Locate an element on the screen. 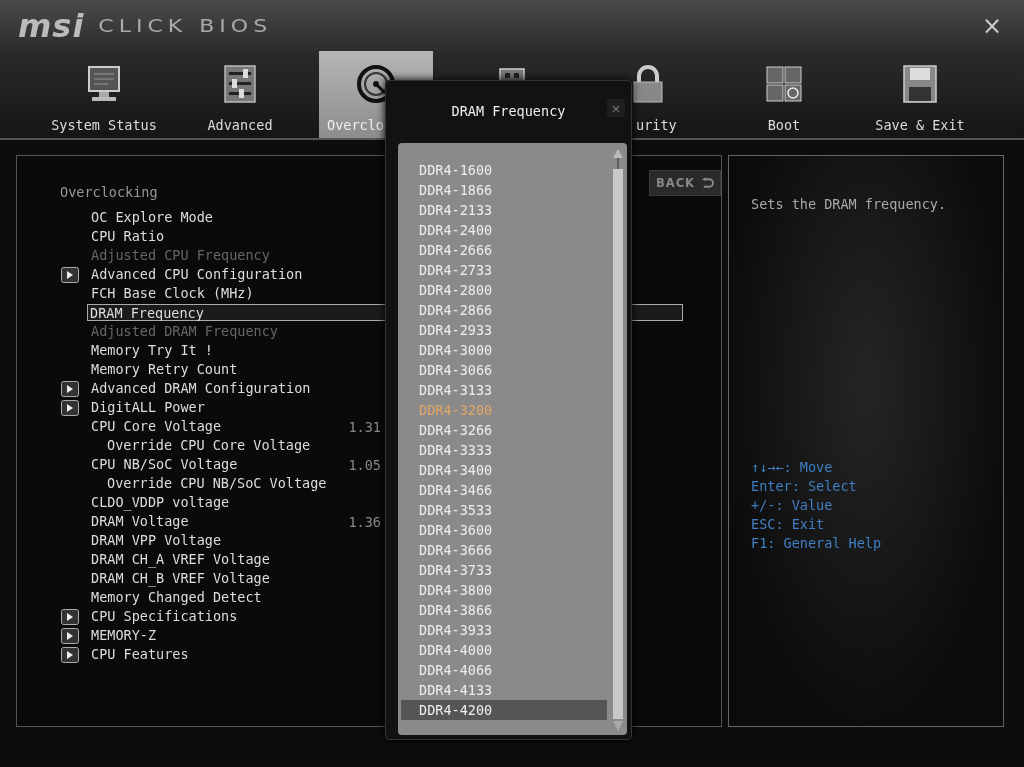  section-title: Overclocking is located at coordinates (109, 192).